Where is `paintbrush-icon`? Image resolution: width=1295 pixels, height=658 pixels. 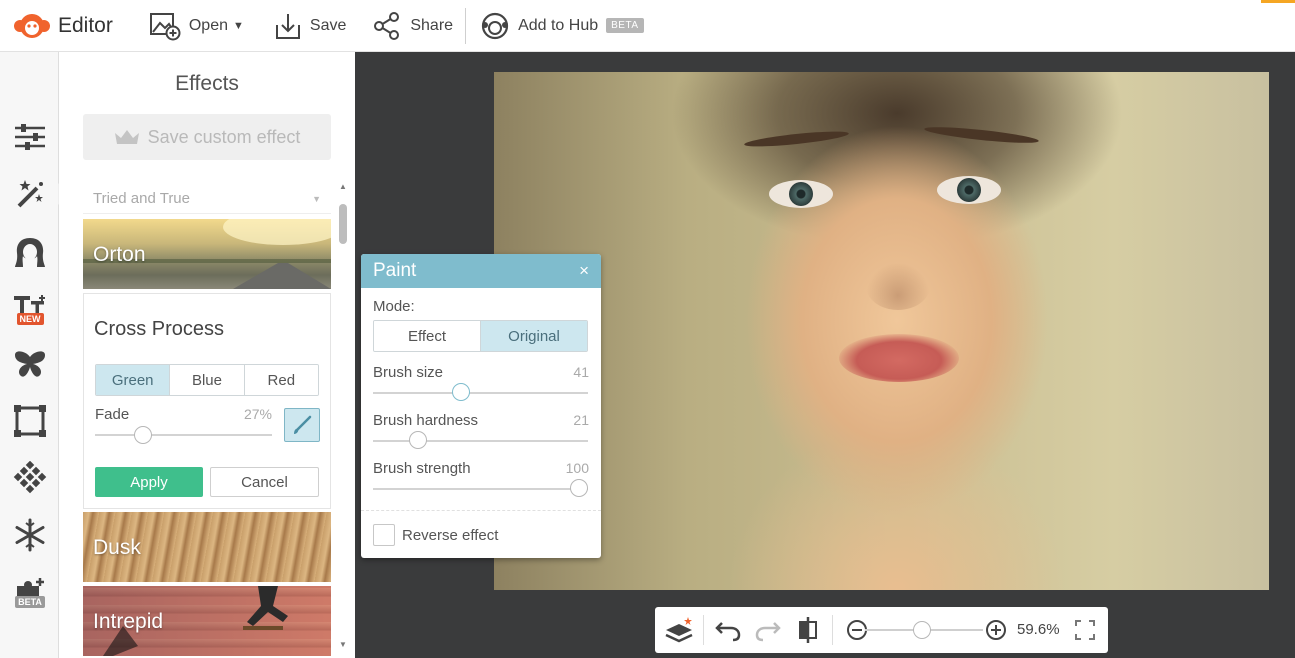
paintbrush-icon is located at coordinates (303, 424).